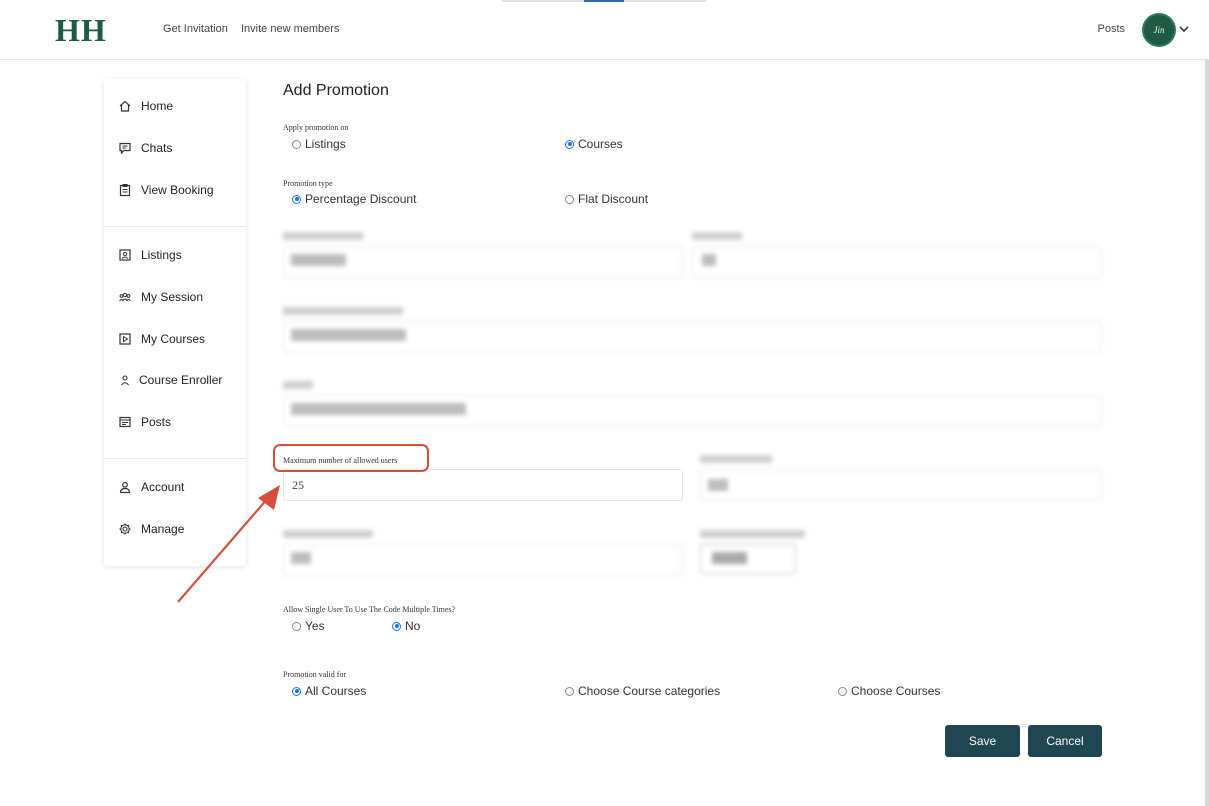  I want to click on posts-icon, so click(125, 422).